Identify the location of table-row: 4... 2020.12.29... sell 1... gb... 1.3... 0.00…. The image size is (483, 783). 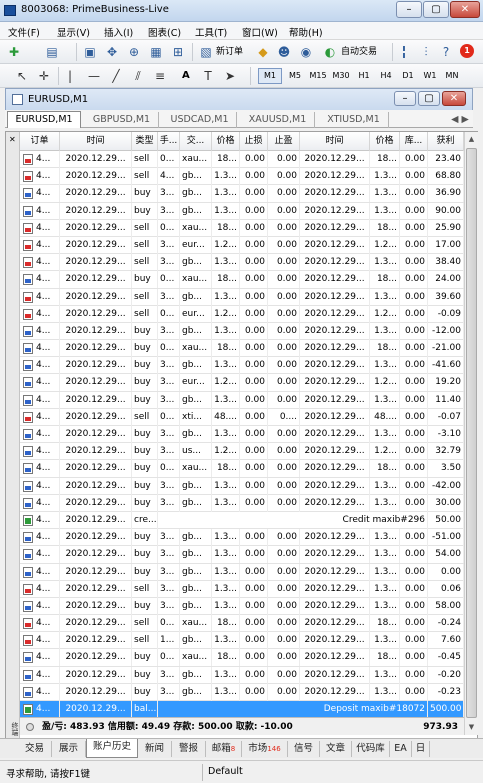
(242, 641).